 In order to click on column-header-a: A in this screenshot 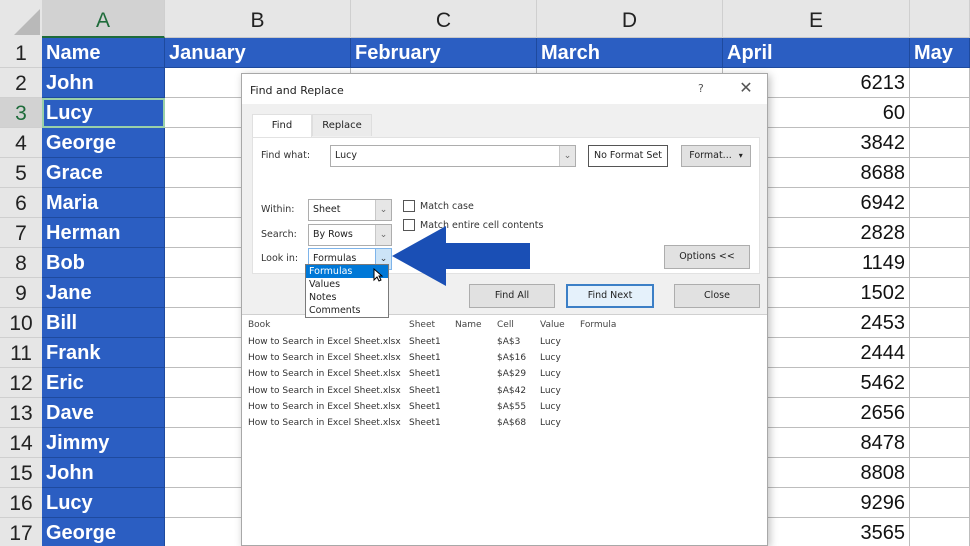, I will do `click(103, 19)`.